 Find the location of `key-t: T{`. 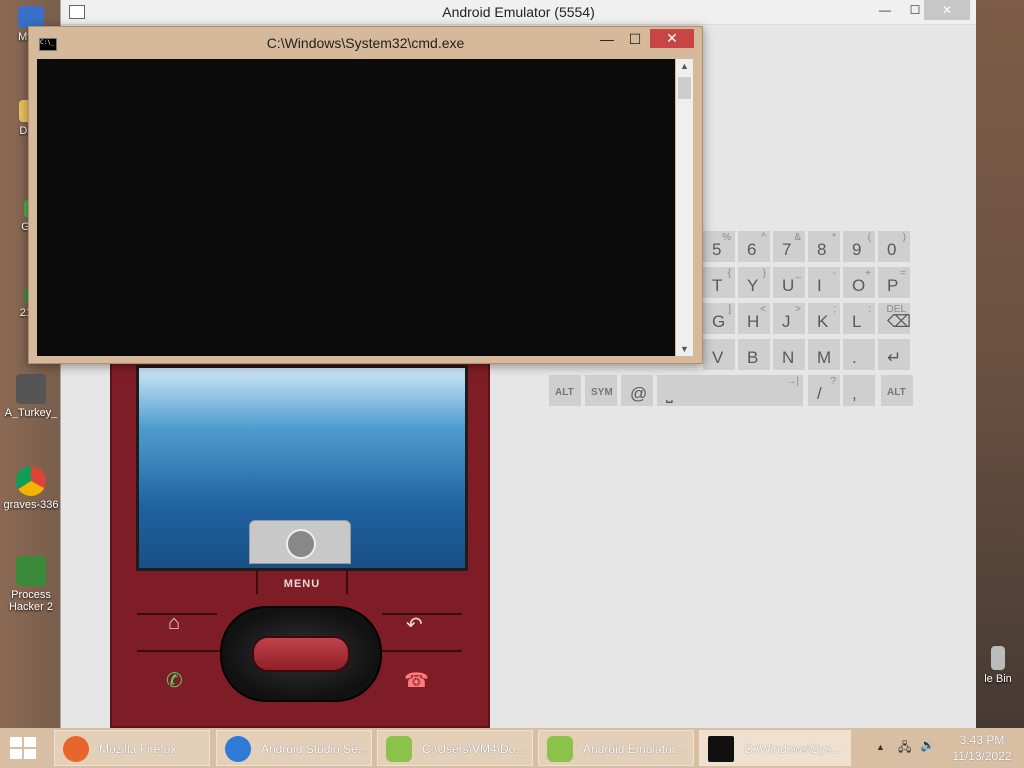

key-t: T{ is located at coordinates (719, 282).